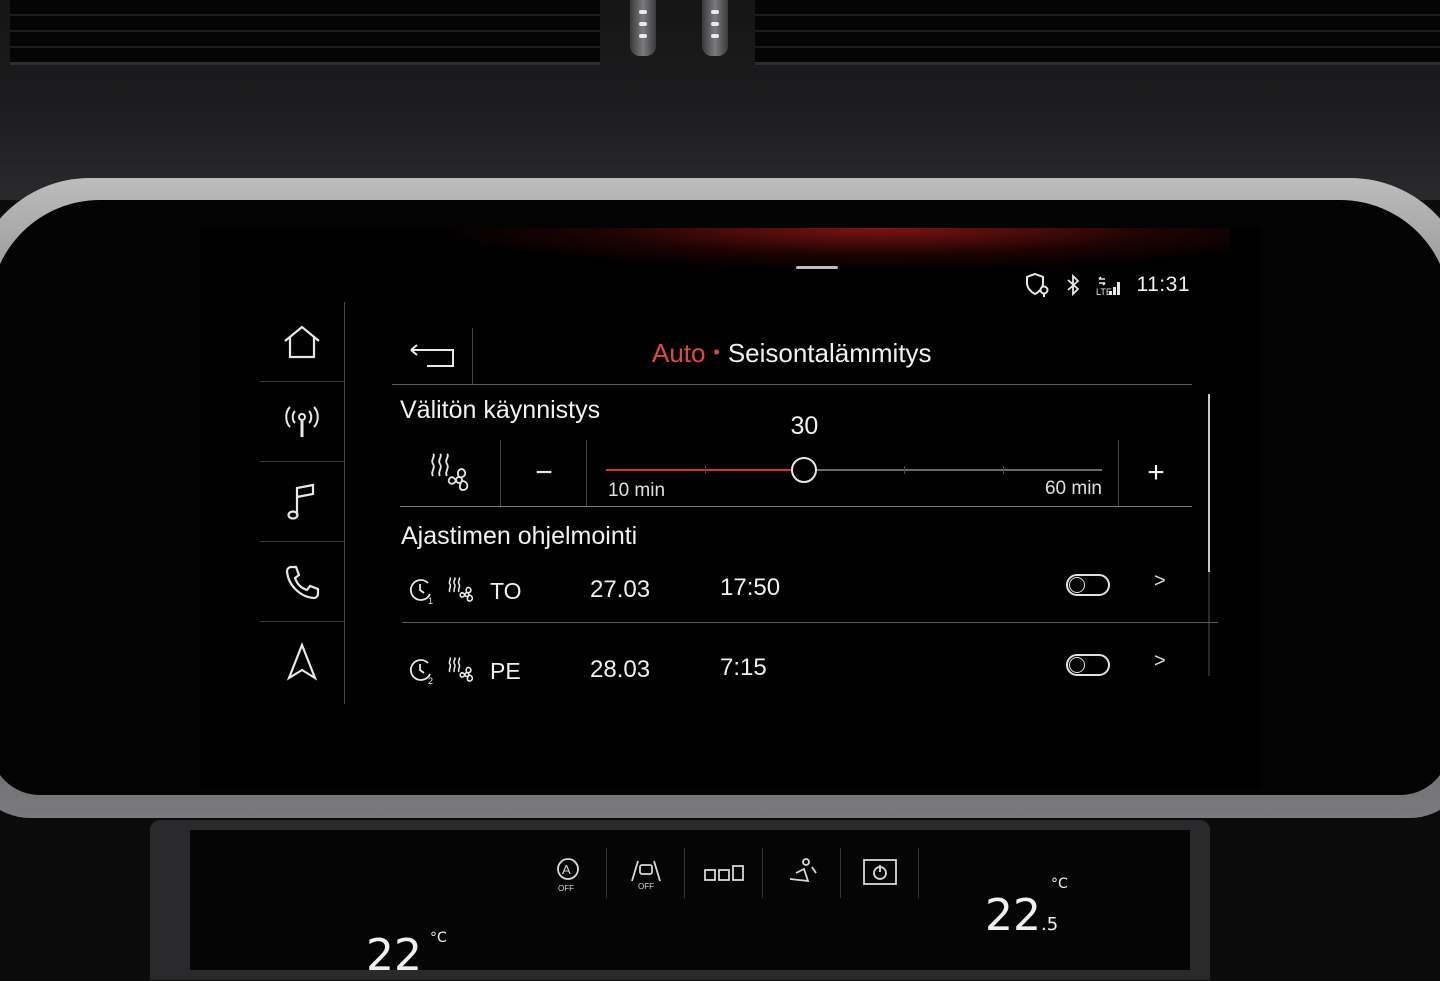 The width and height of the screenshot is (1440, 981). Describe the element at coordinates (1038, 285) in the screenshot. I see `shield-location-icon` at that location.